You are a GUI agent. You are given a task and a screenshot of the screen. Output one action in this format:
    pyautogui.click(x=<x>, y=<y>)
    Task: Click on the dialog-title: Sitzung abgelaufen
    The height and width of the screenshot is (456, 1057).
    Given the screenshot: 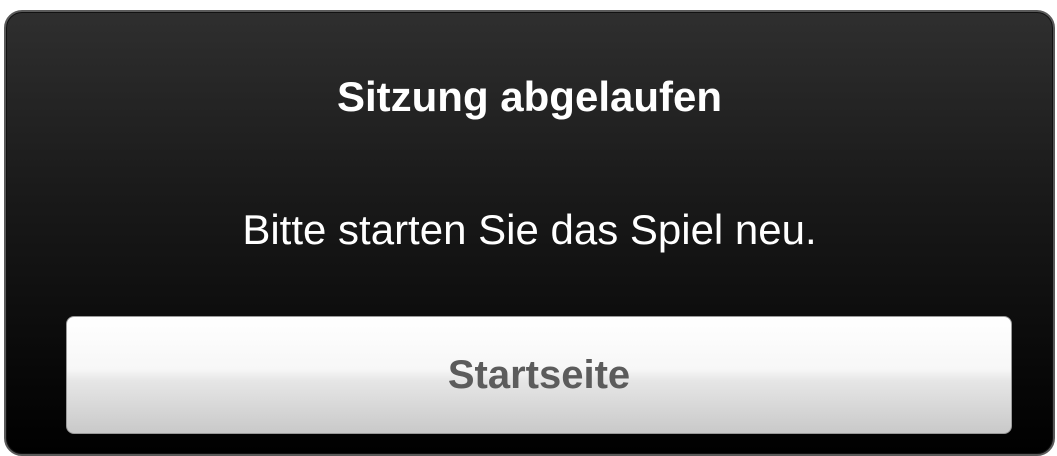 What is the action you would take?
    pyautogui.click(x=529, y=96)
    